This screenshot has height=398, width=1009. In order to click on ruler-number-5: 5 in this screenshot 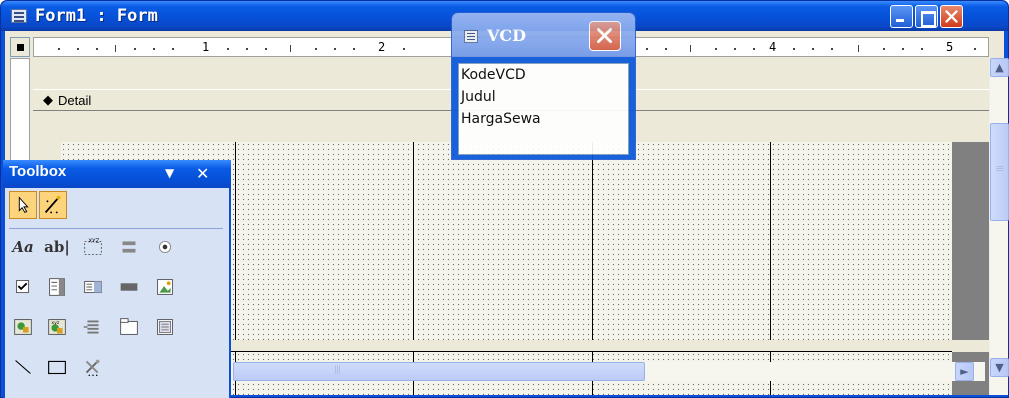, I will do `click(950, 47)`.